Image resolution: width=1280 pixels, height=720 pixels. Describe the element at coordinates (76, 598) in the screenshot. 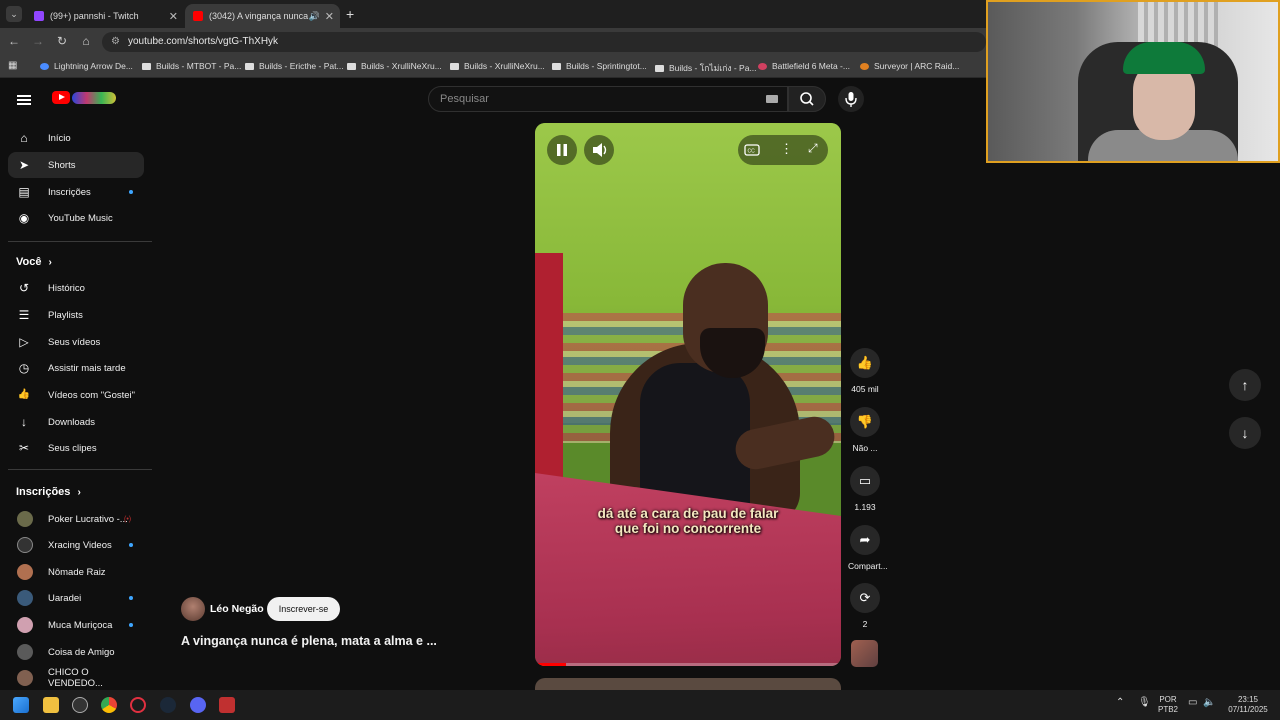

I see `sidebar-subscription: Uaradei` at that location.